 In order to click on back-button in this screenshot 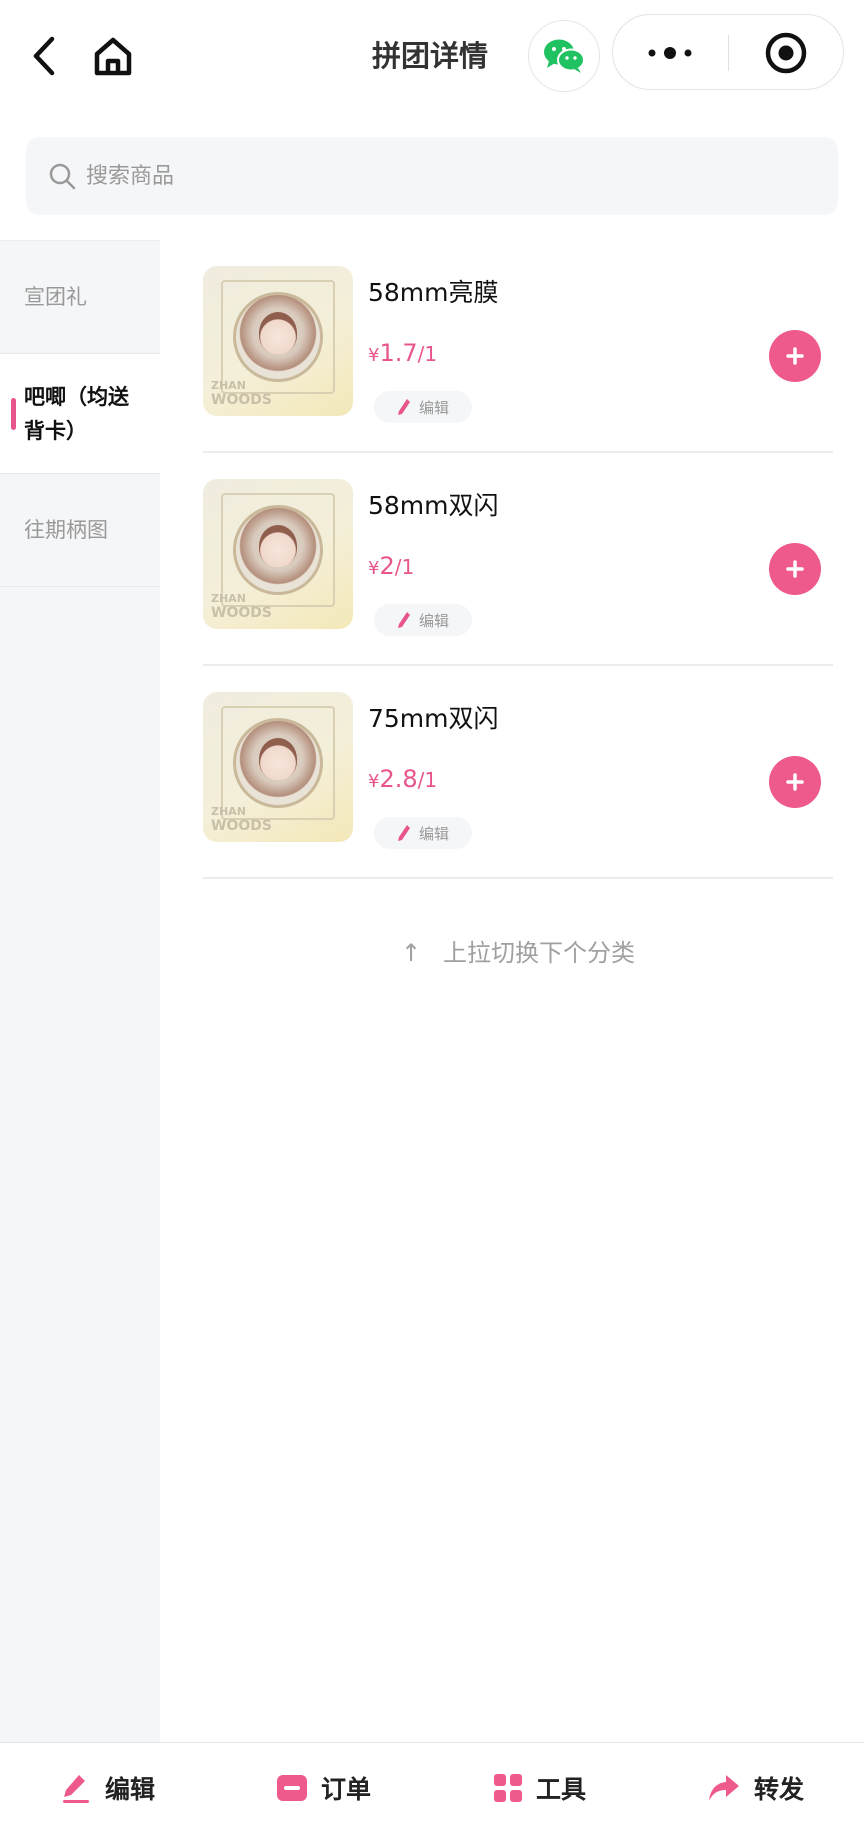, I will do `click(44, 56)`.